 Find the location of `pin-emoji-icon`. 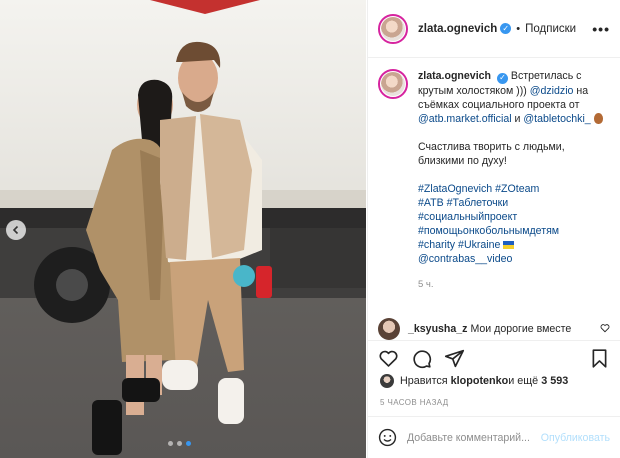

pin-emoji-icon is located at coordinates (598, 118).